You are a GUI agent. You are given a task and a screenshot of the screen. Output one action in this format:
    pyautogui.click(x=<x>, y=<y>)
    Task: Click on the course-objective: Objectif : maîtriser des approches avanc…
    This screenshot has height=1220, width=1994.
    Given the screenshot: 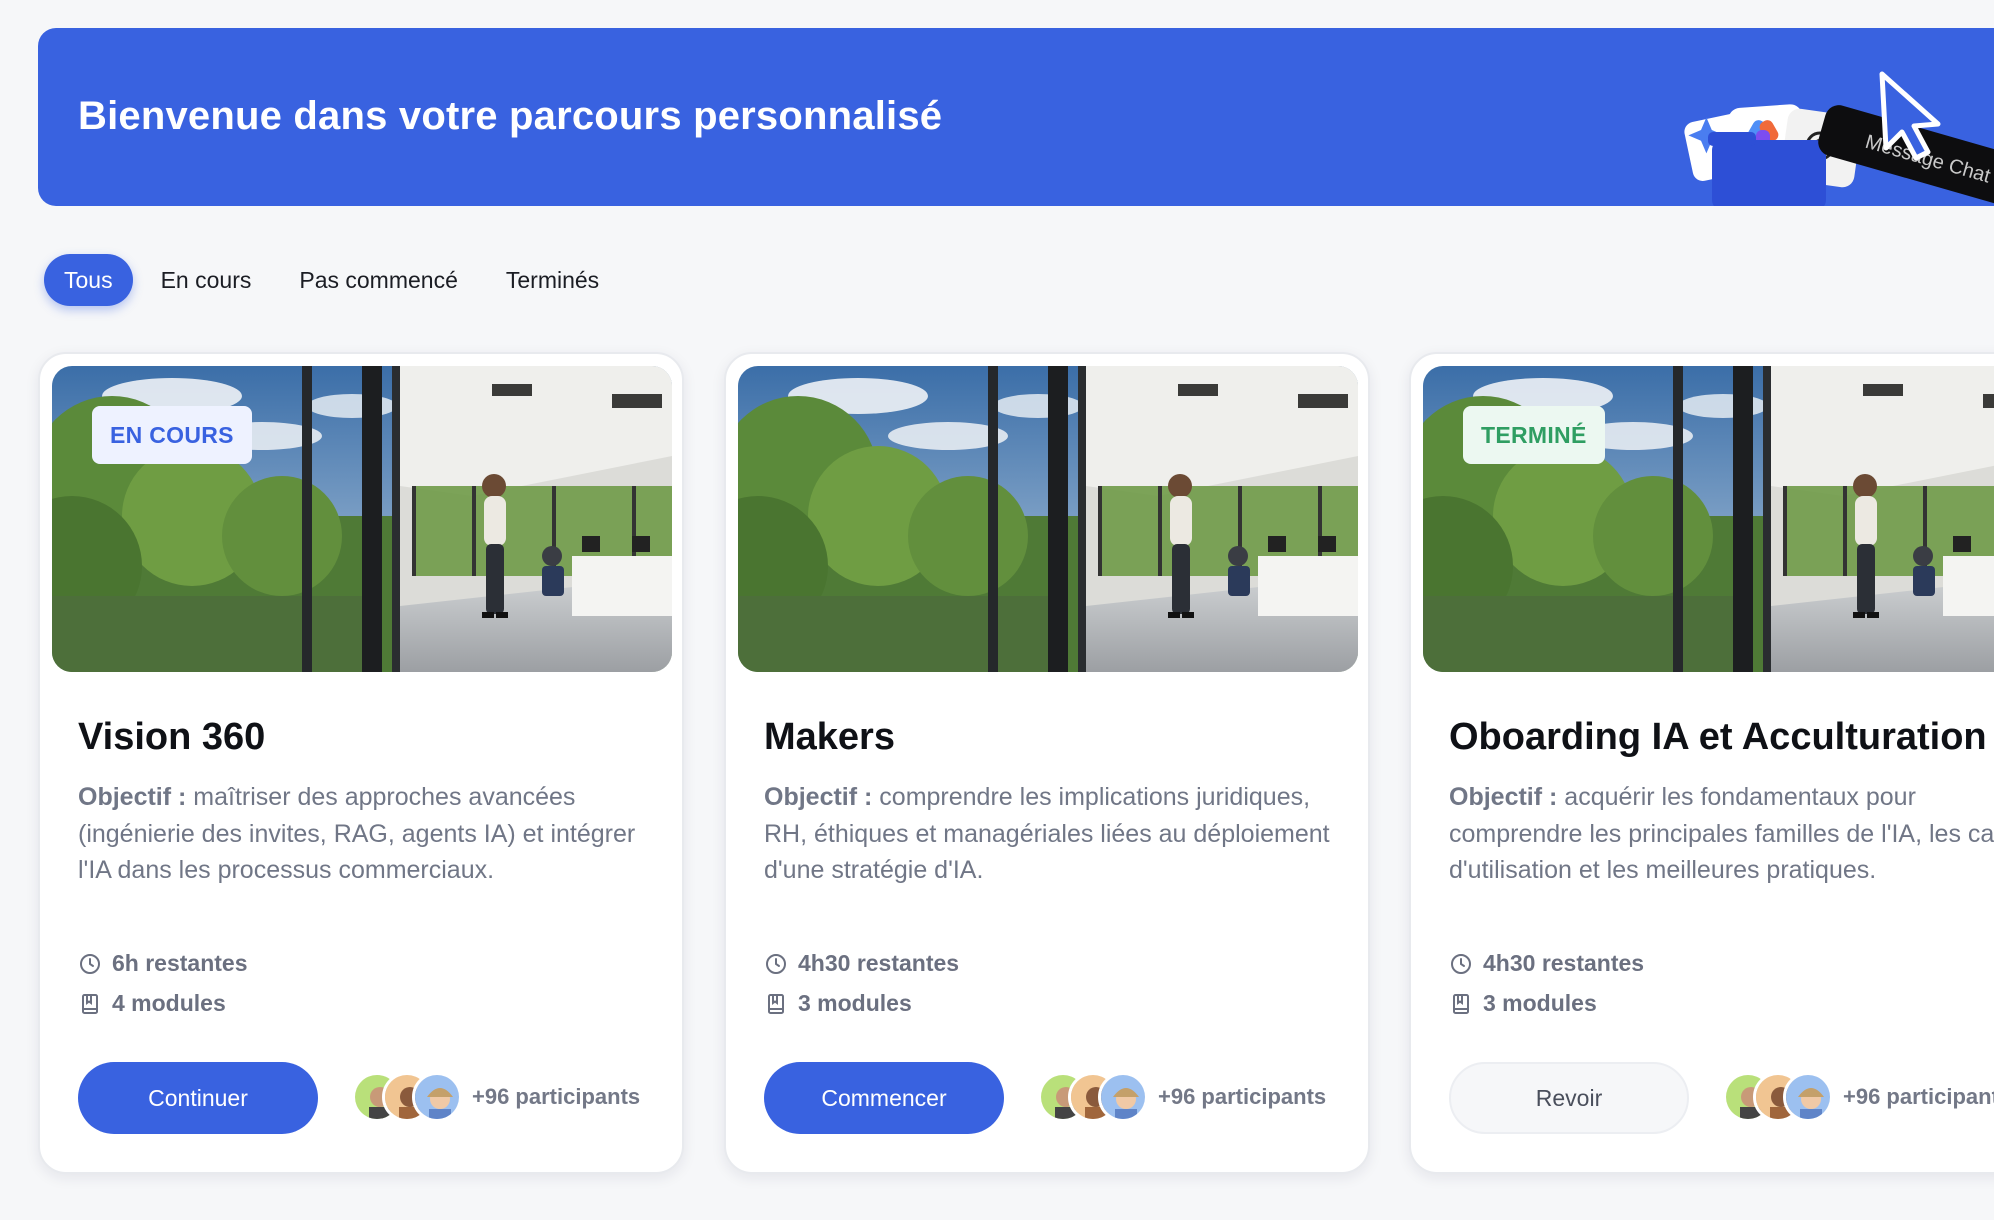 What is the action you would take?
    pyautogui.click(x=368, y=834)
    